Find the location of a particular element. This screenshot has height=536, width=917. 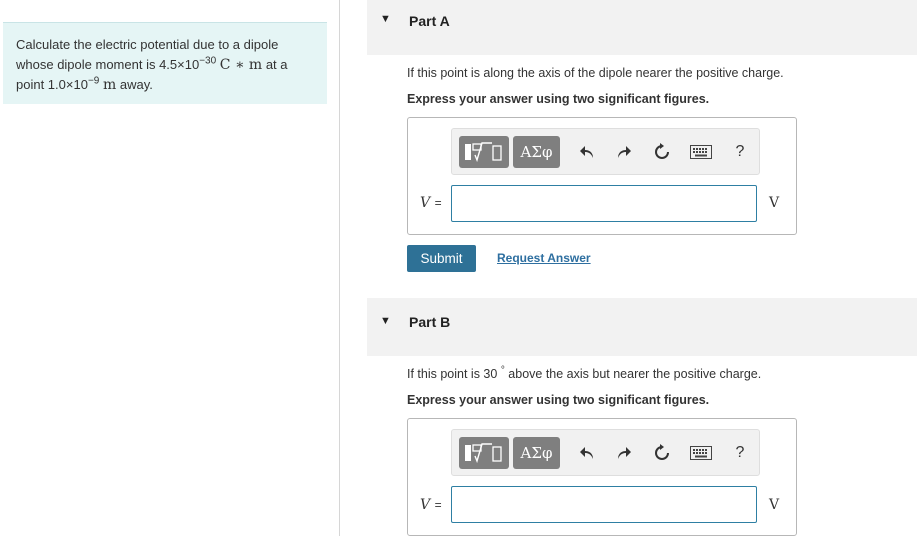

part-a-title: Part A is located at coordinates (429, 21).